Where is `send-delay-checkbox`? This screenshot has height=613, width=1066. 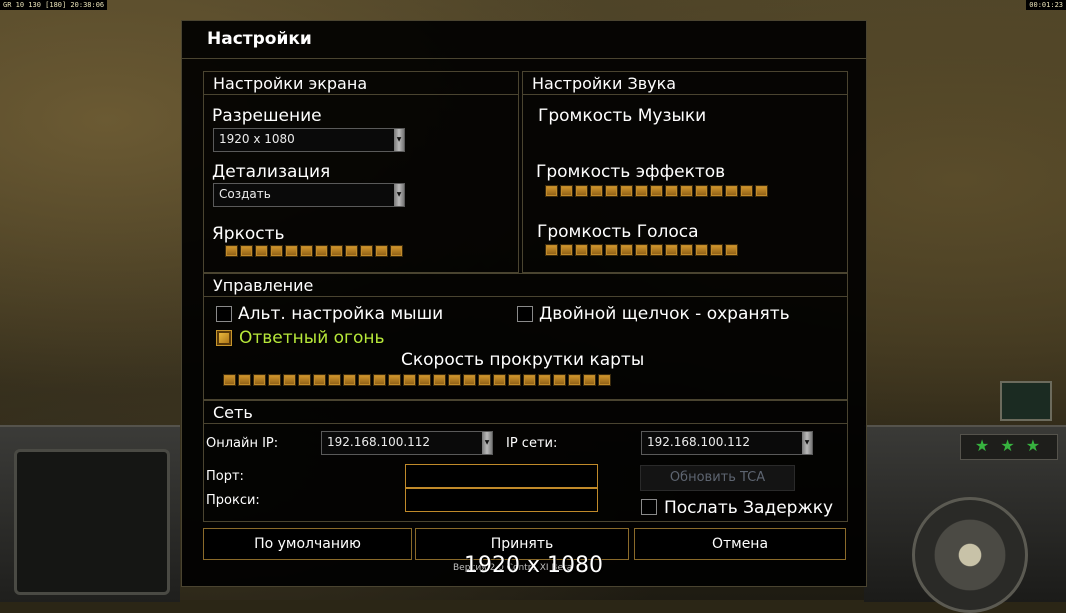 send-delay-checkbox is located at coordinates (649, 507).